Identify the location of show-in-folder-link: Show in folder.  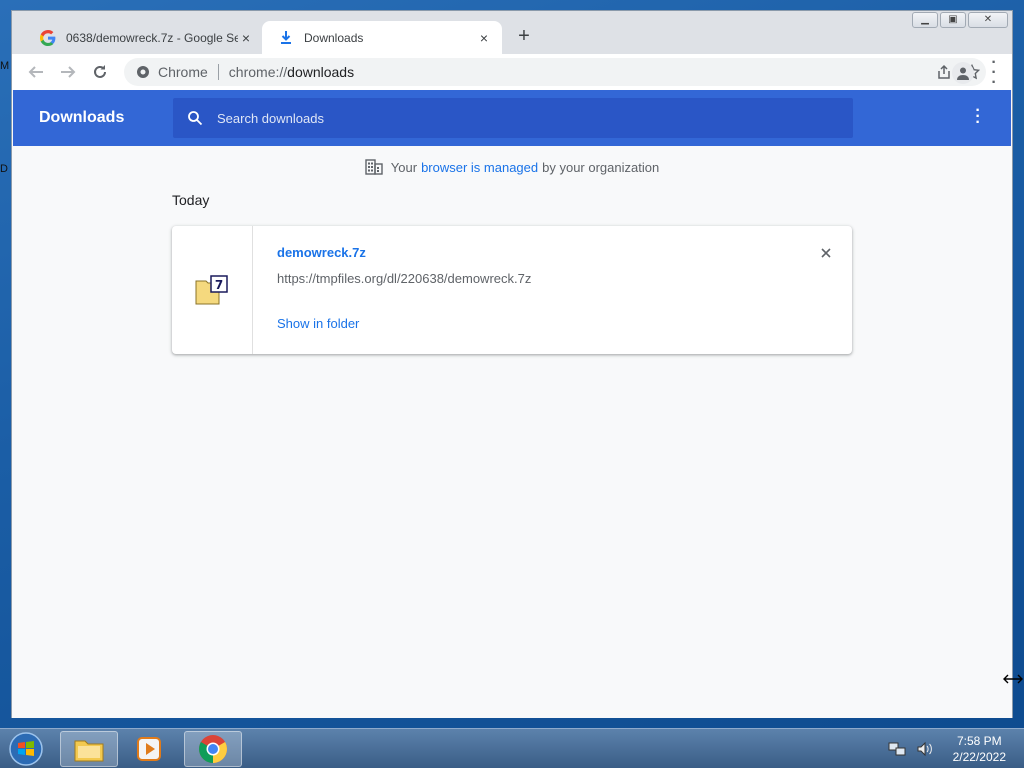
(318, 323).